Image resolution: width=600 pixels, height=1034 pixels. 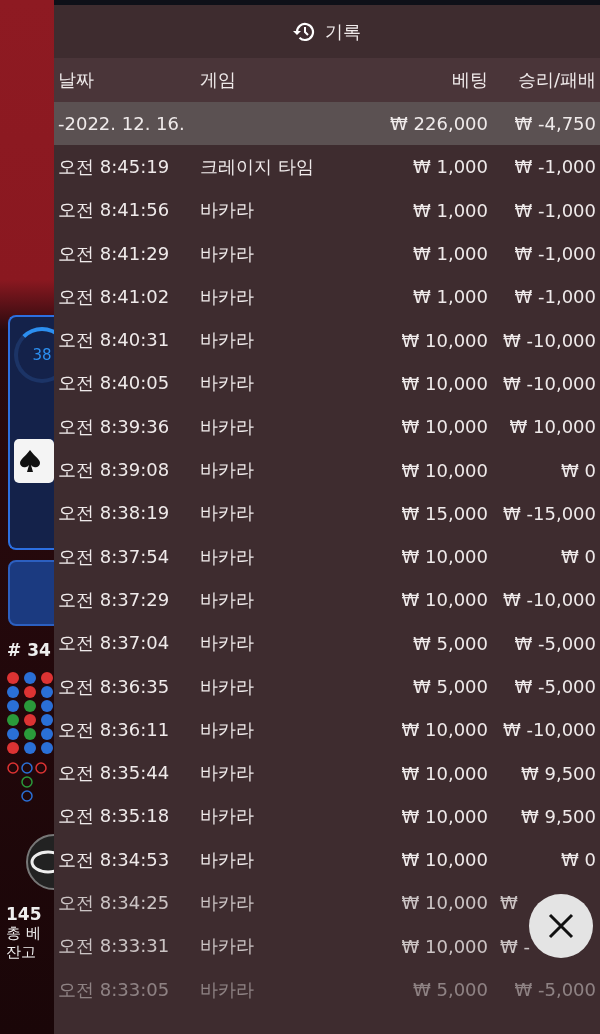 I want to click on time-cell-text: 오전 8:41:02, so click(x=114, y=296).